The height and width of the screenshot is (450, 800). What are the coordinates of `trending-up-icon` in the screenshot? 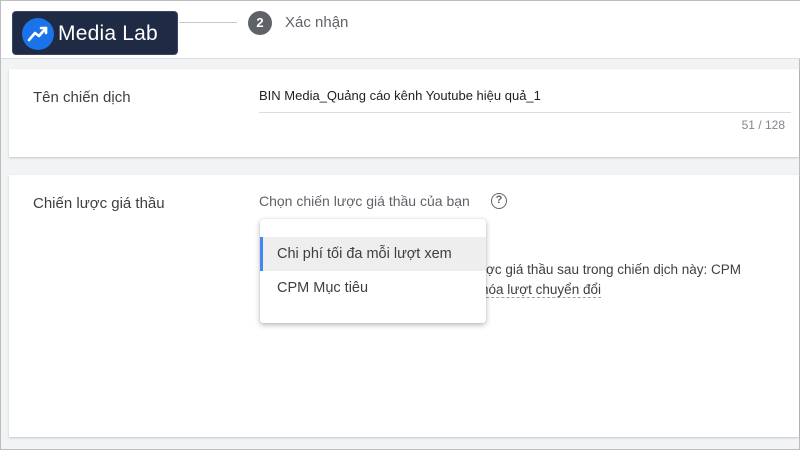 It's located at (38, 34).